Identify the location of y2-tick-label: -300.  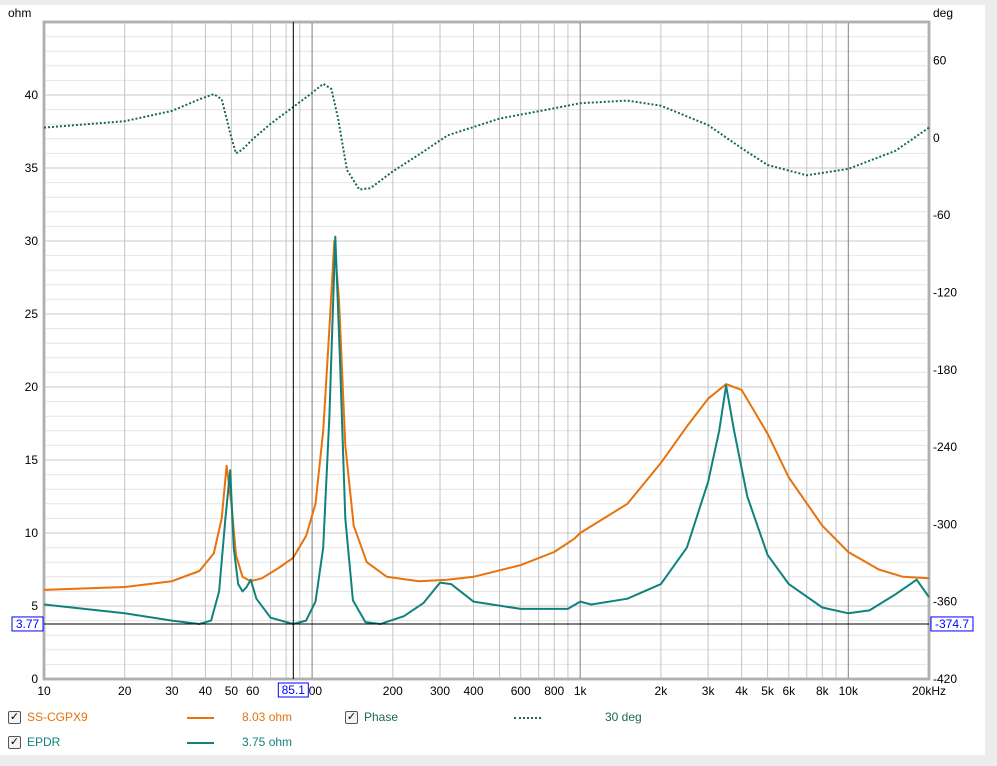
(945, 524).